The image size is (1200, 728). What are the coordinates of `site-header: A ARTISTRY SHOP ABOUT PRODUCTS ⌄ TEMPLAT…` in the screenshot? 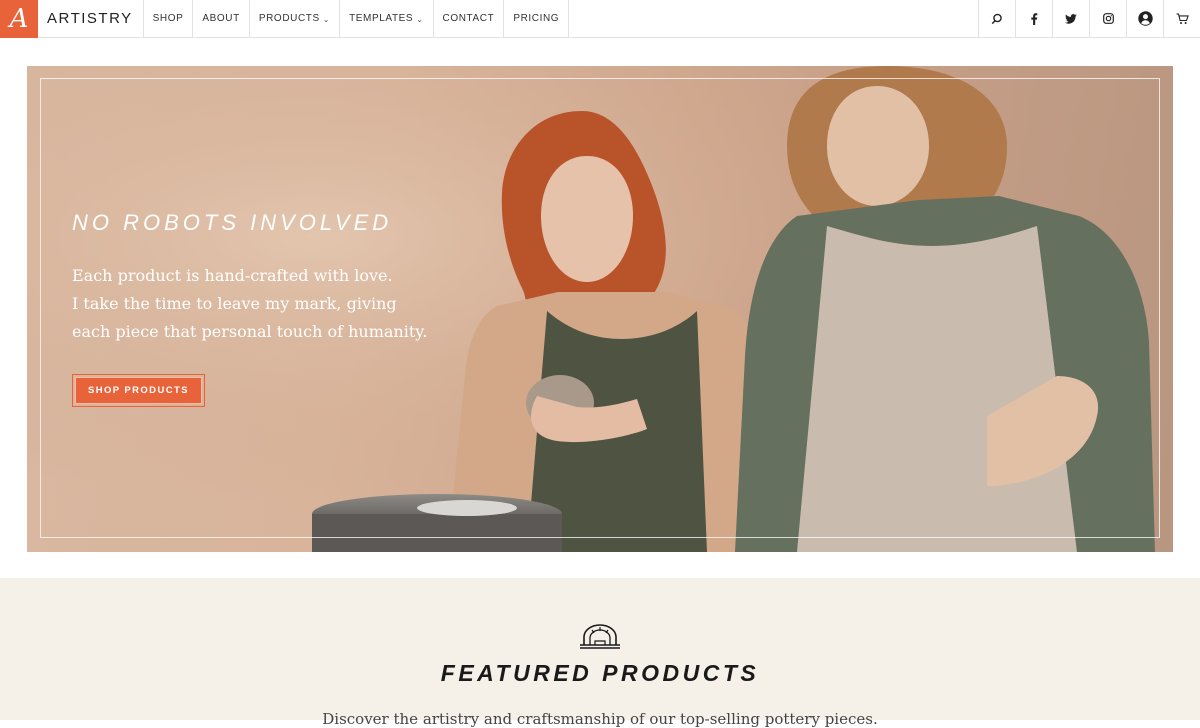 It's located at (600, 19).